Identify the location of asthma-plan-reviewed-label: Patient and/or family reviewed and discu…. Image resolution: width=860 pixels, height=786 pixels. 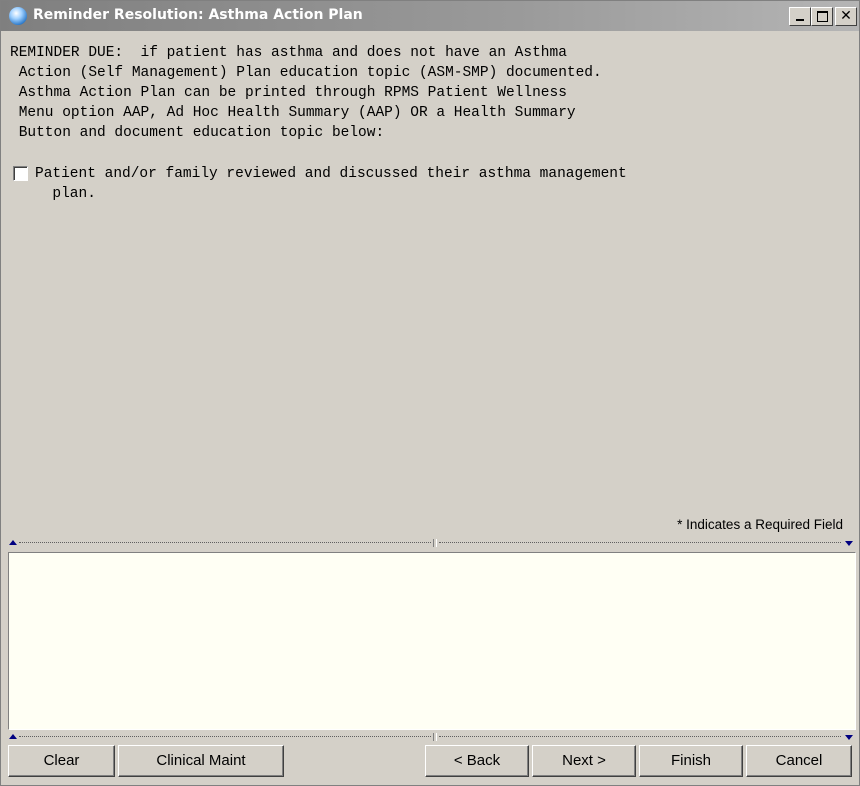
(331, 184).